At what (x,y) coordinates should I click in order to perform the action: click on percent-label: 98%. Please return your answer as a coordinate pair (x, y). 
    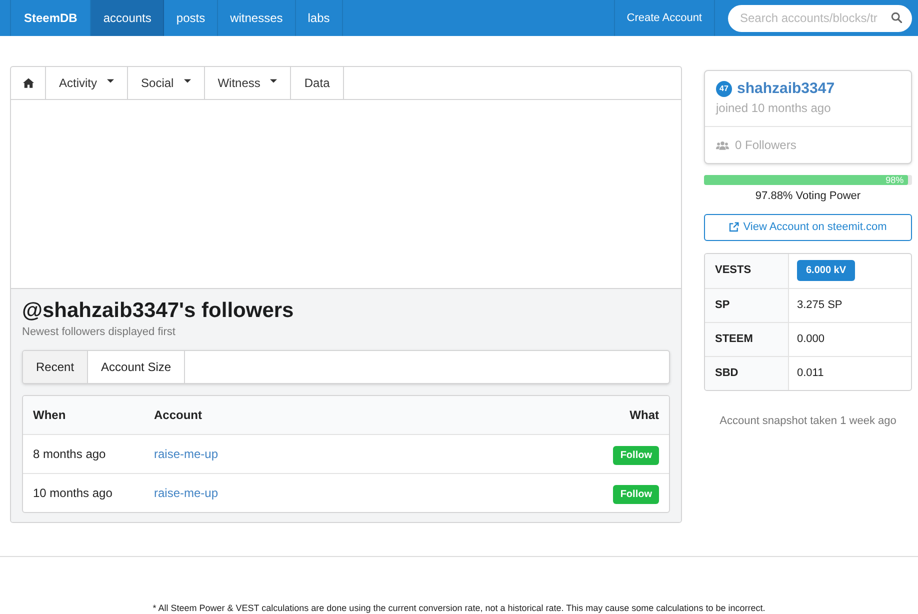
    Looking at the image, I should click on (895, 180).